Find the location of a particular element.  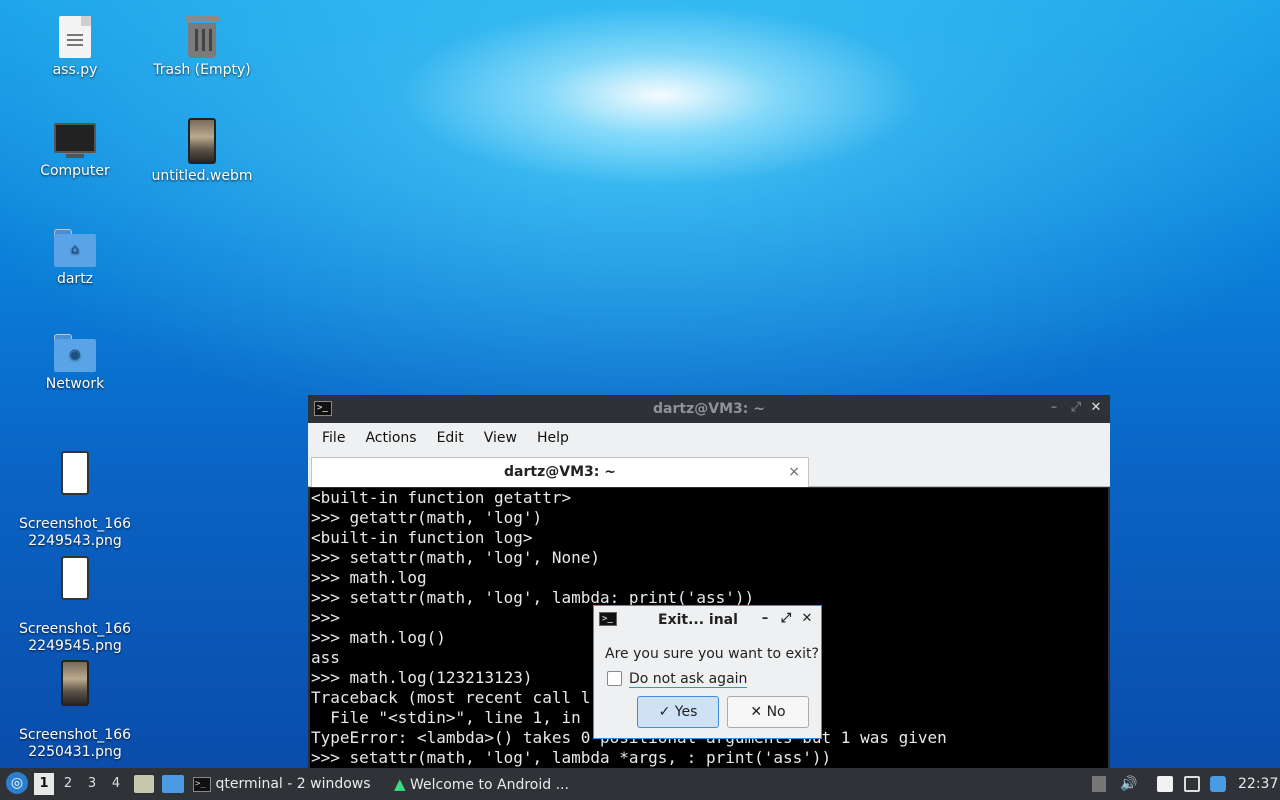

clock: 22:37 is located at coordinates (1258, 784).